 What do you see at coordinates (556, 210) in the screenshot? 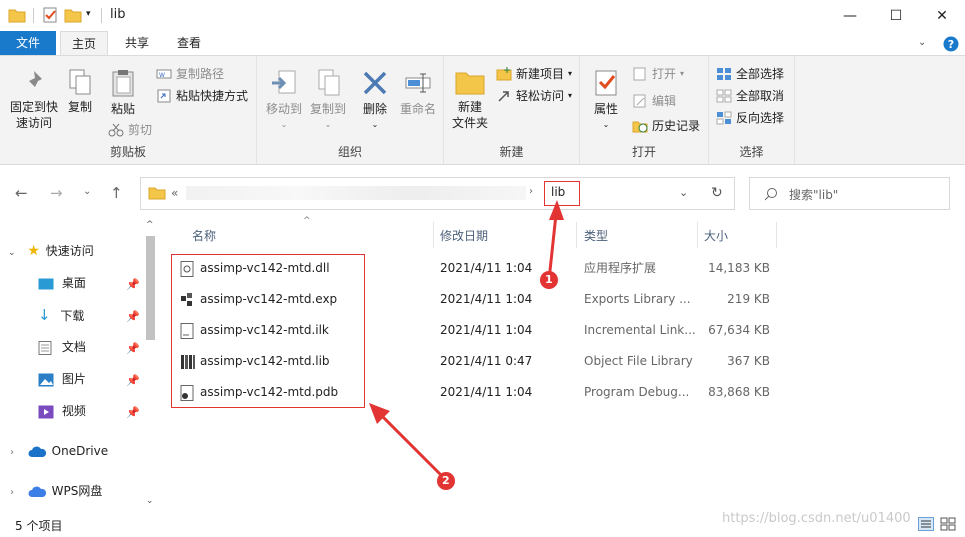
I see `annotation-arrowhead` at bounding box center [556, 210].